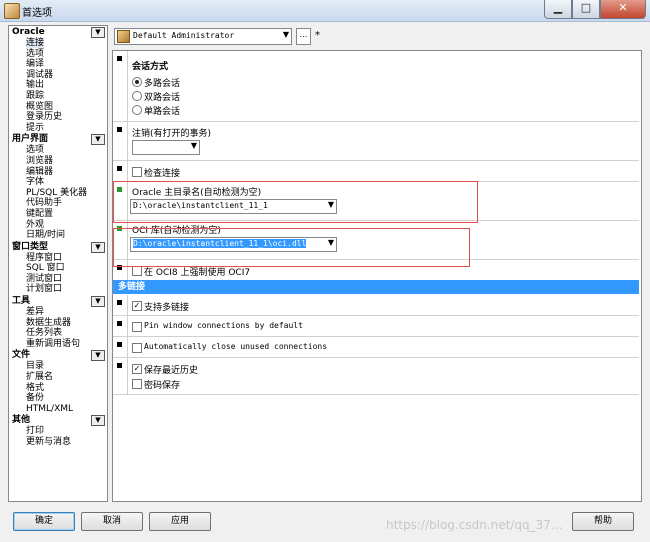 This screenshot has height=542, width=650. What do you see at coordinates (21, 355) in the screenshot?
I see `tree-category-label: 文件` at bounding box center [21, 355].